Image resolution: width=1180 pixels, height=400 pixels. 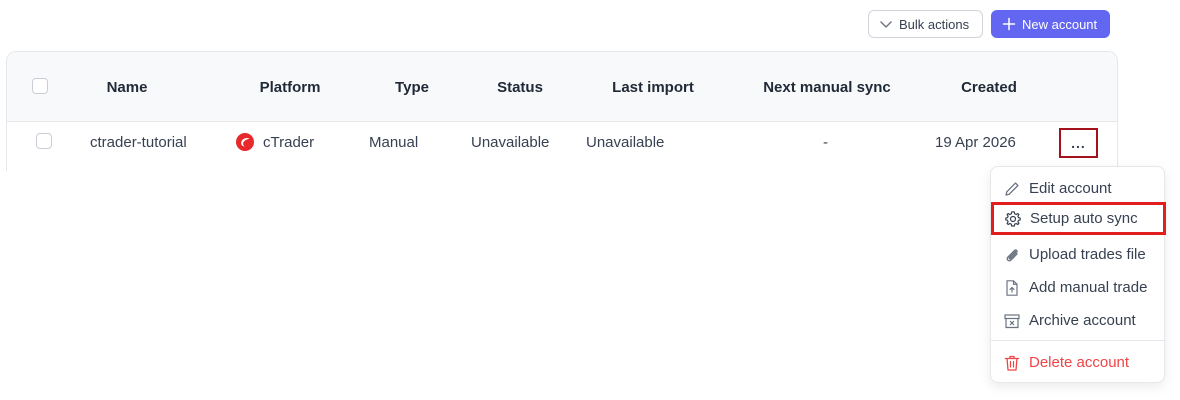 I want to click on platform-cell: cTrader, so click(x=274, y=142).